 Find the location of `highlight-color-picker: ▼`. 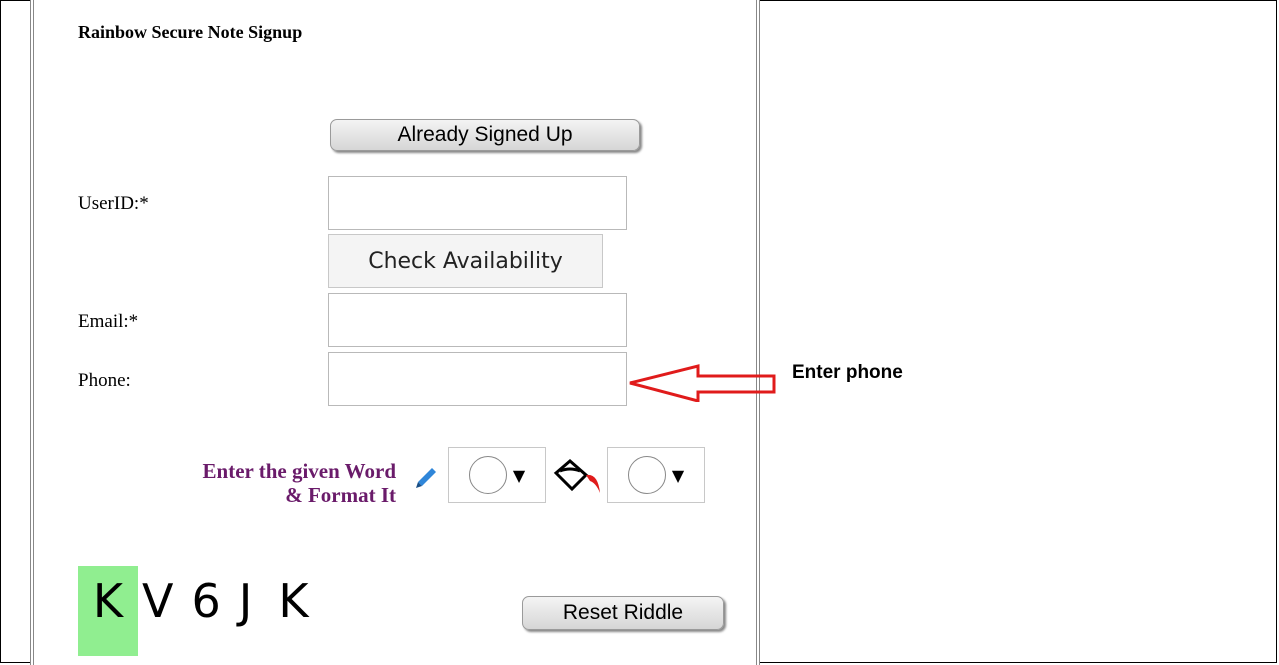

highlight-color-picker: ▼ is located at coordinates (656, 475).